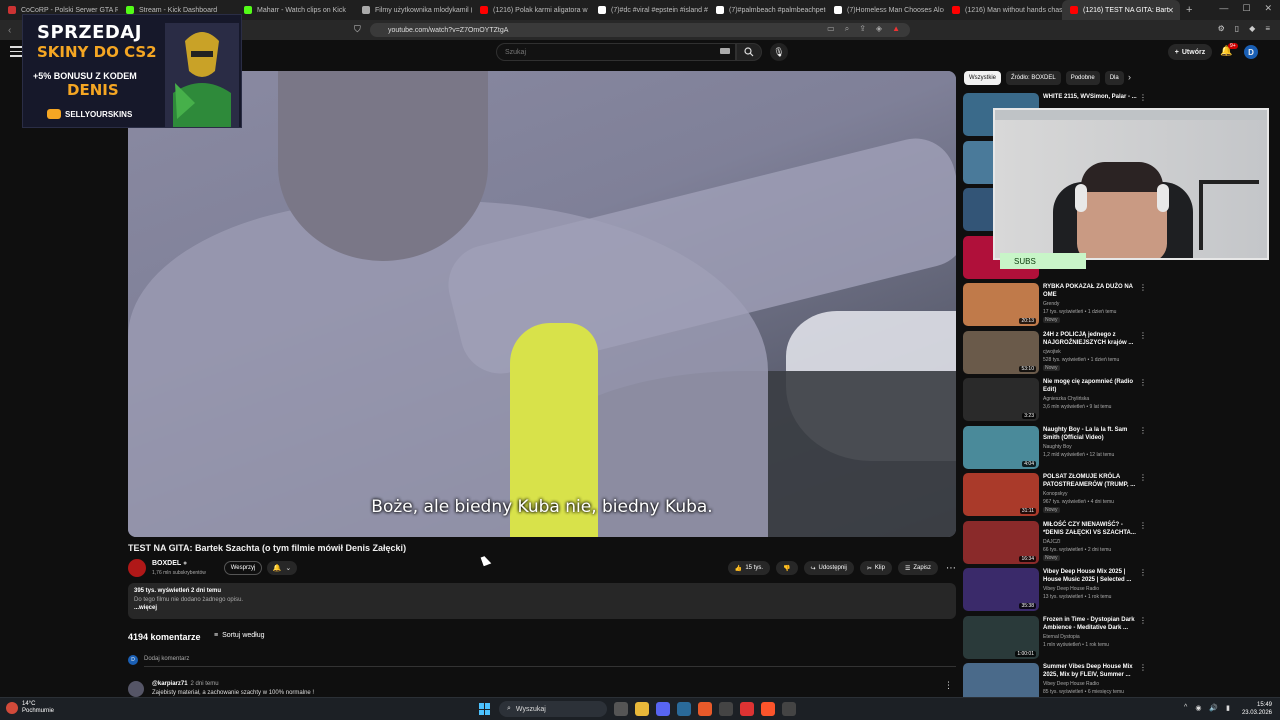 The height and width of the screenshot is (720, 1280). I want to click on commenter-avatar, so click(136, 689).